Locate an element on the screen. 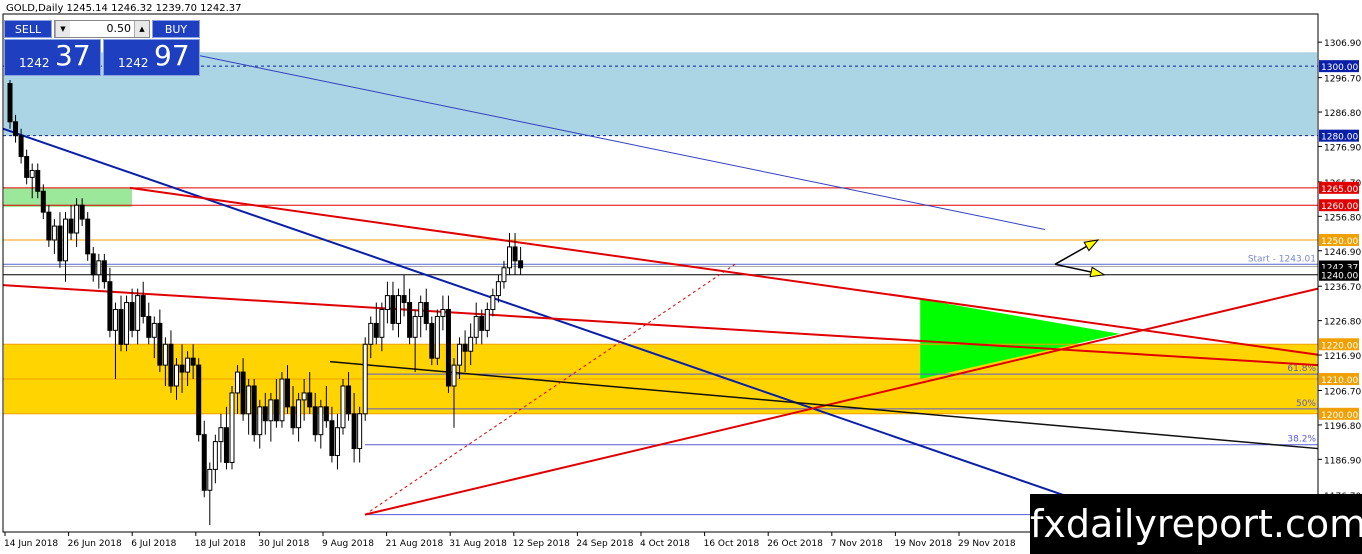  price-tag-label: 1280.00 is located at coordinates (1339, 138).